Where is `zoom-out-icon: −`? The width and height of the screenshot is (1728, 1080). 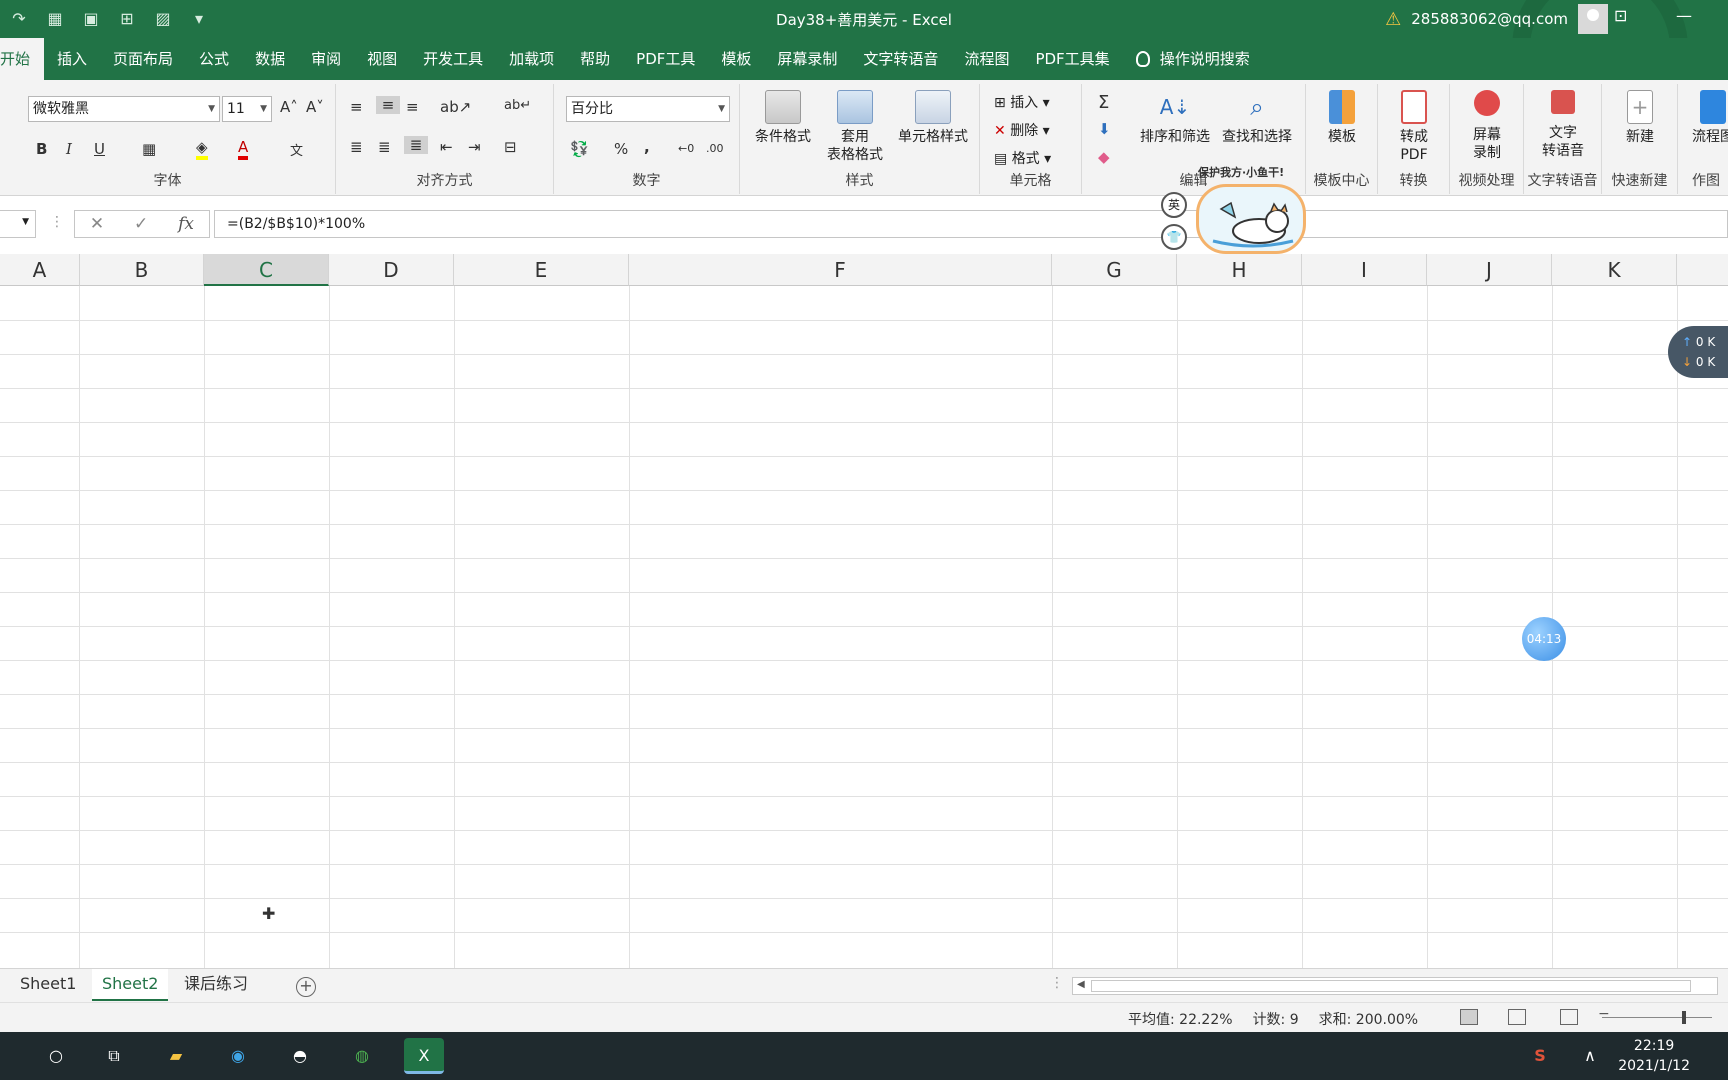
zoom-out-icon: − is located at coordinates (1604, 1014).